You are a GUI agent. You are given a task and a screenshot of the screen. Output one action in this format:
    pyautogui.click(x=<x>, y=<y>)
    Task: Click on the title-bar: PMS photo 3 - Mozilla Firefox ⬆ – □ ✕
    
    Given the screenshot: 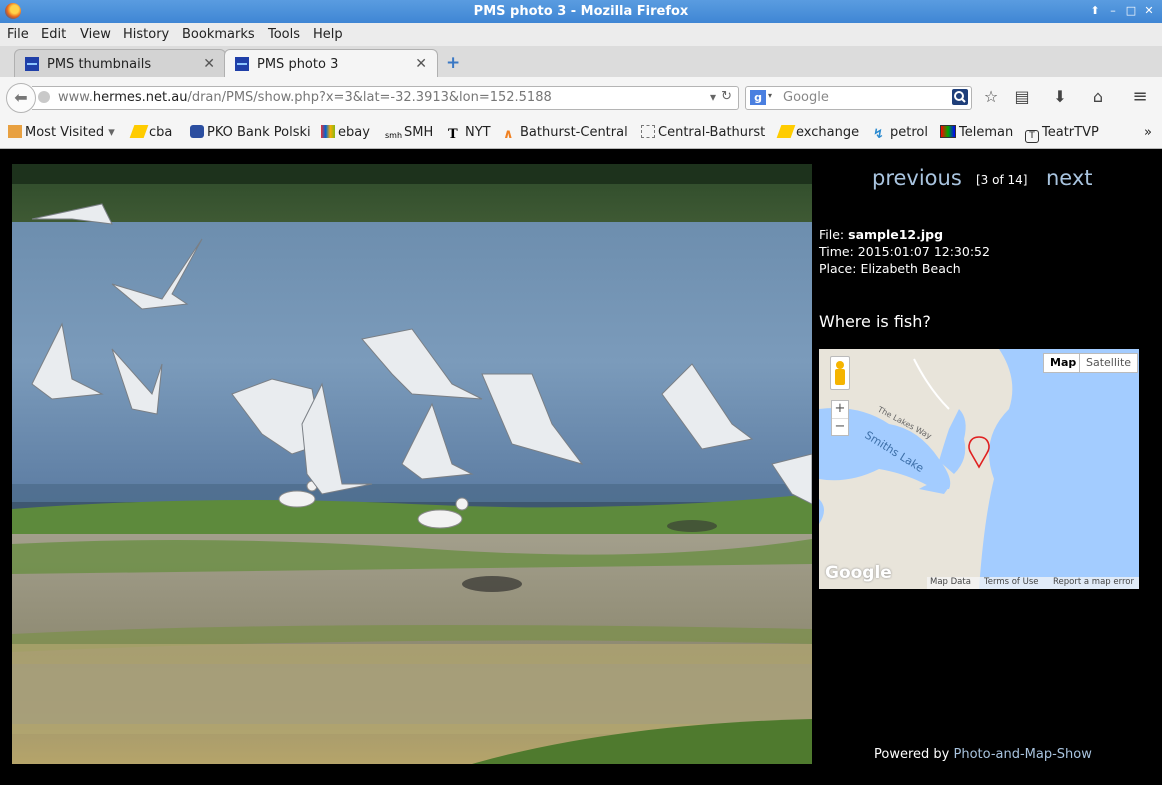 What is the action you would take?
    pyautogui.click(x=581, y=11)
    